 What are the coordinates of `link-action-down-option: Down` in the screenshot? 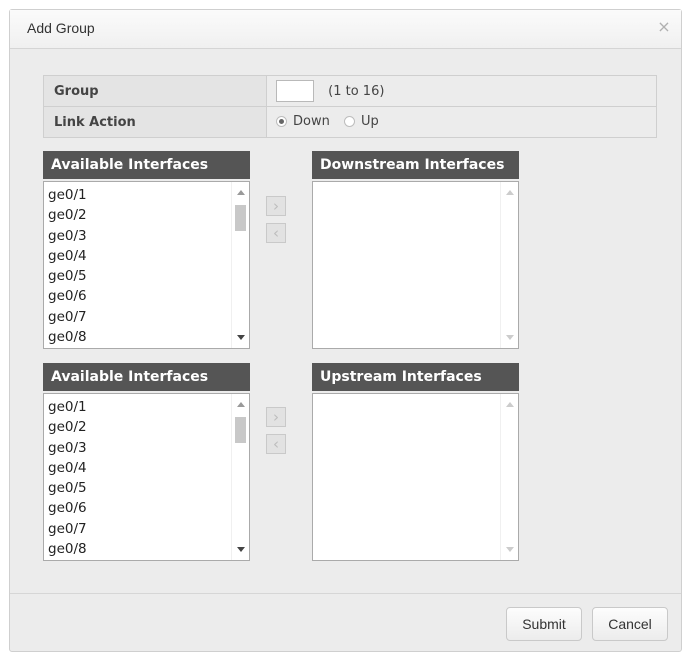 It's located at (303, 121).